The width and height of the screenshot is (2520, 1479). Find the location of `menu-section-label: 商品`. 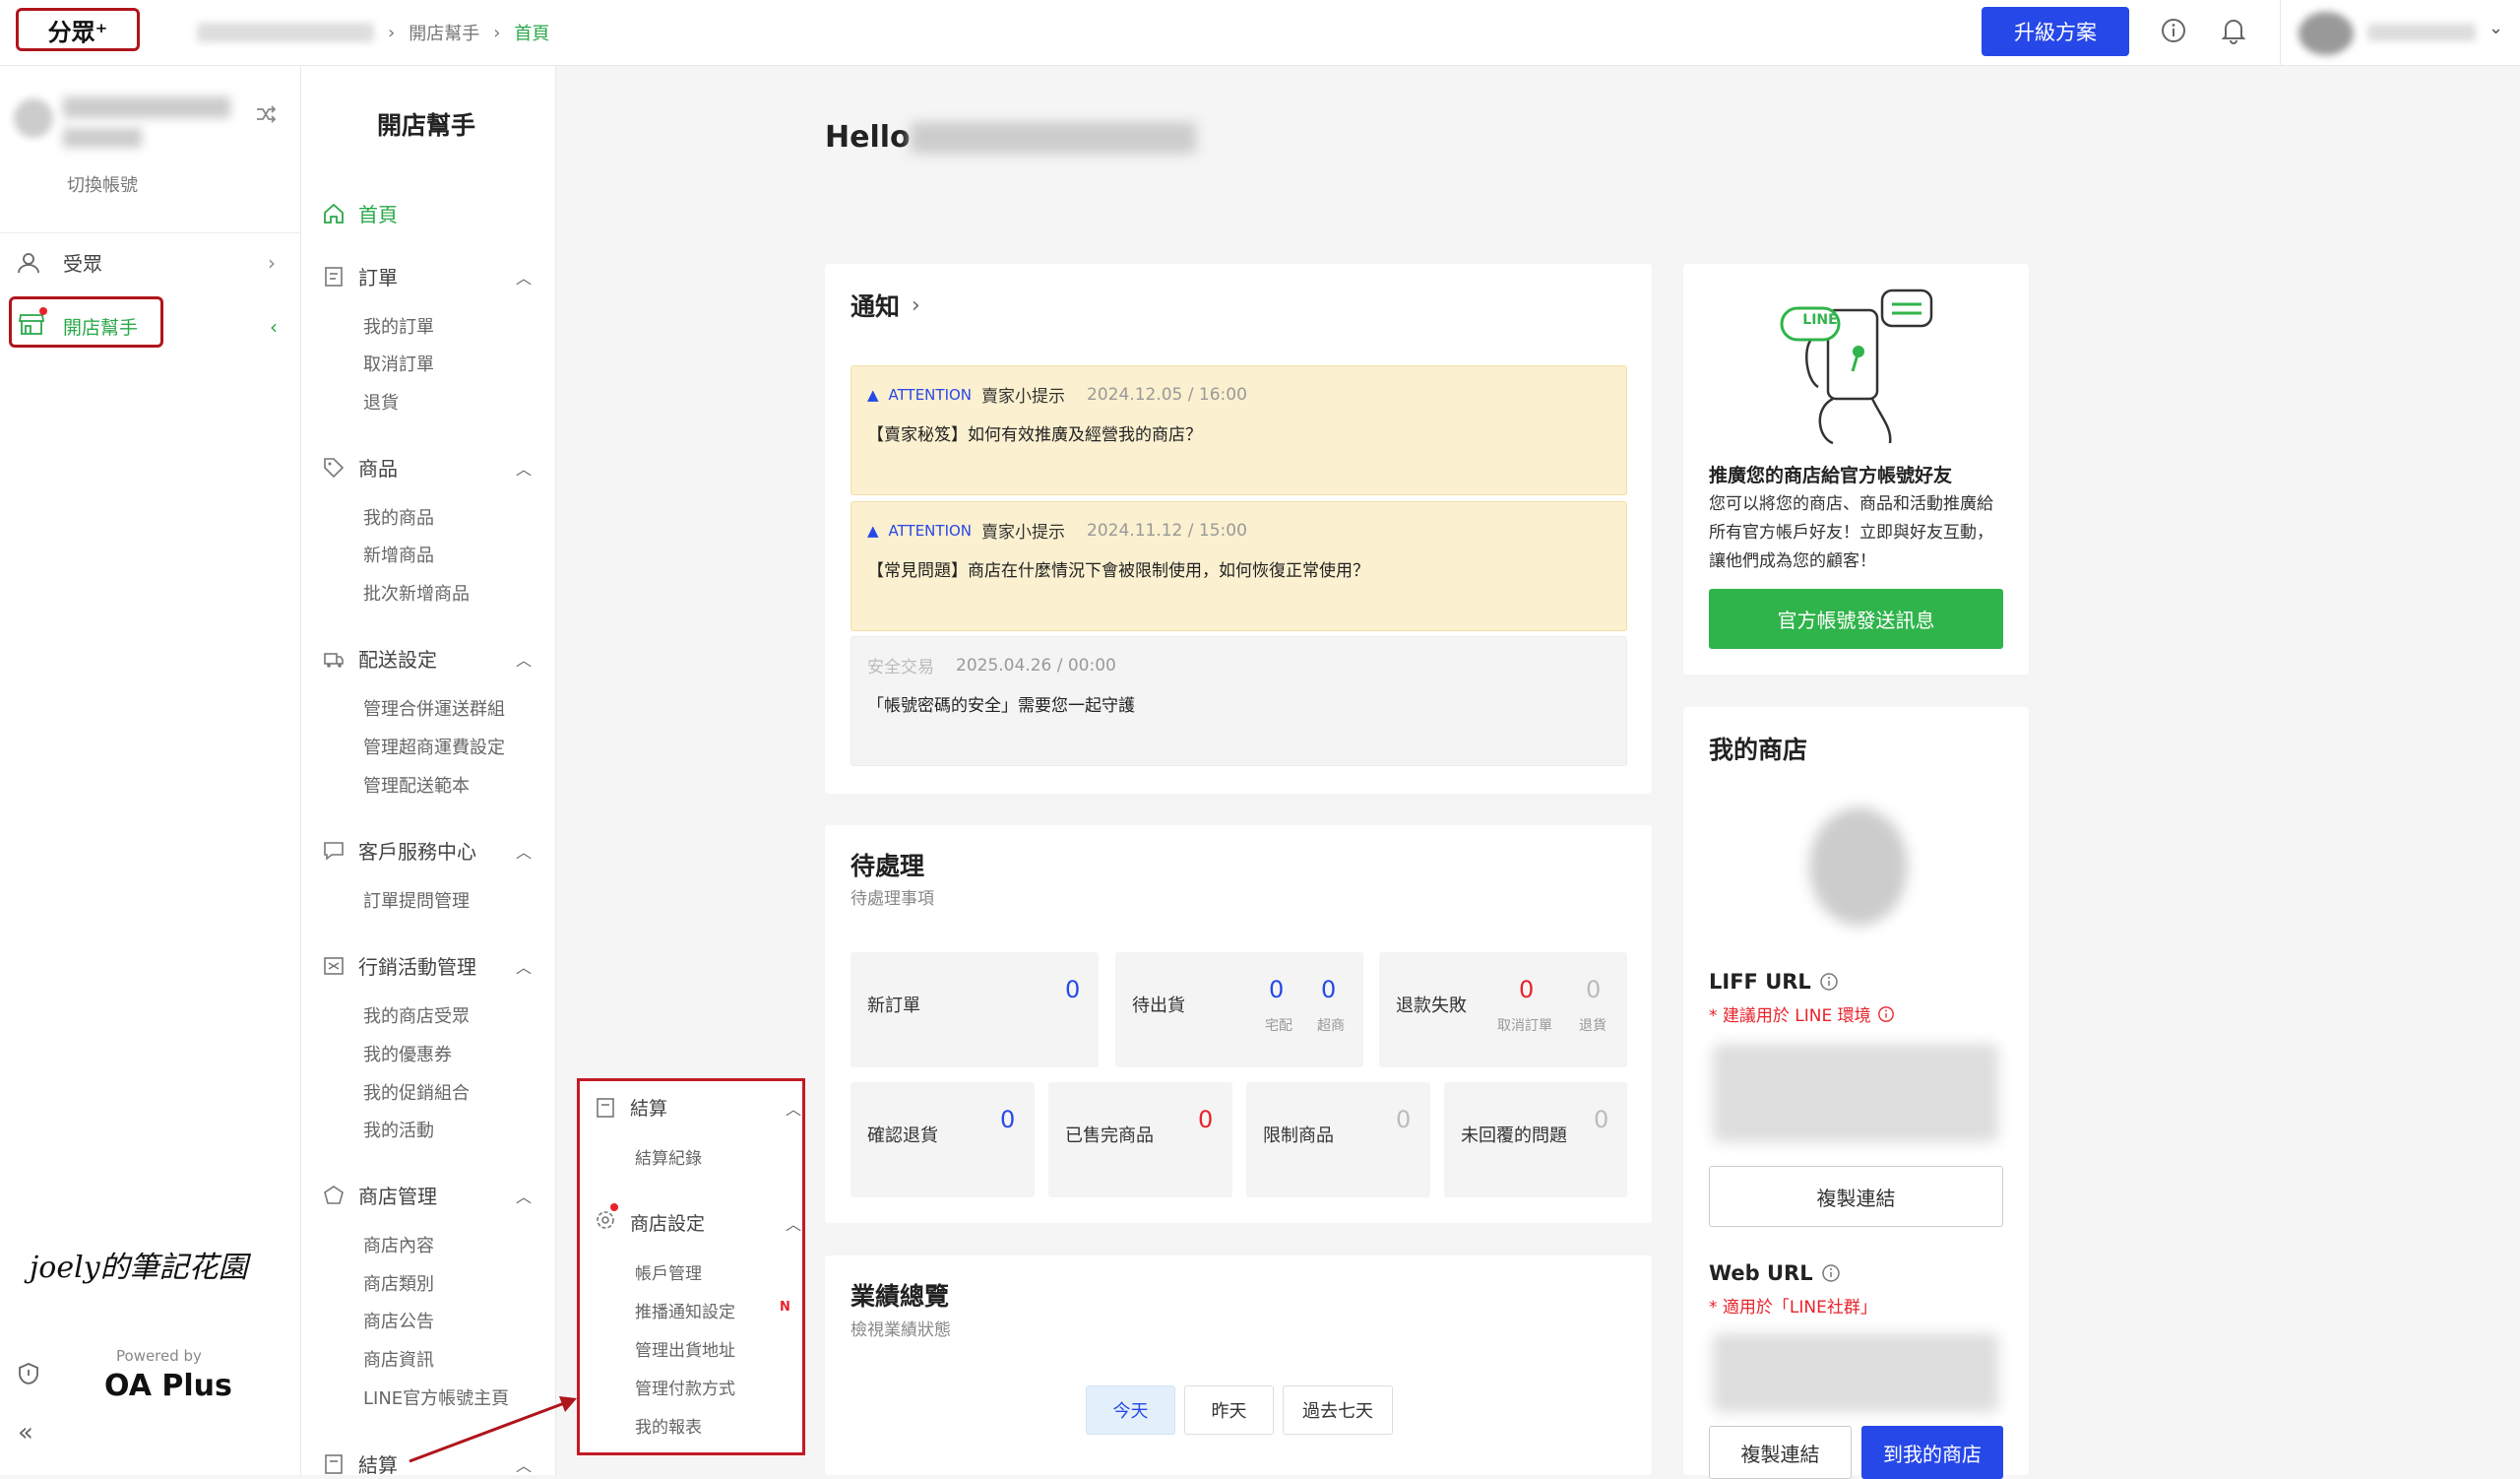

menu-section-label: 商品 is located at coordinates (378, 469).